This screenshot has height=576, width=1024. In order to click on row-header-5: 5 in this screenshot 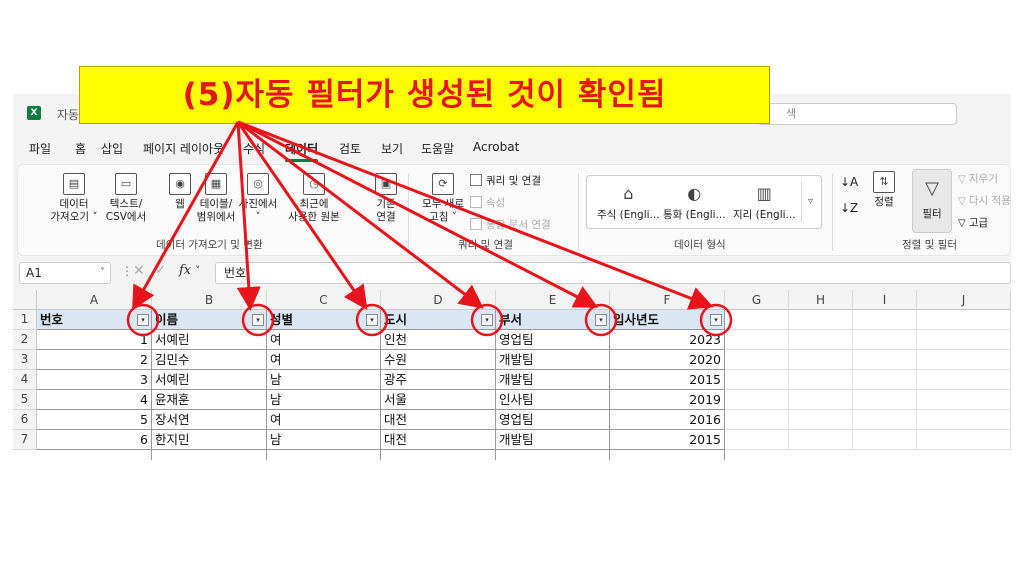, I will do `click(25, 400)`.